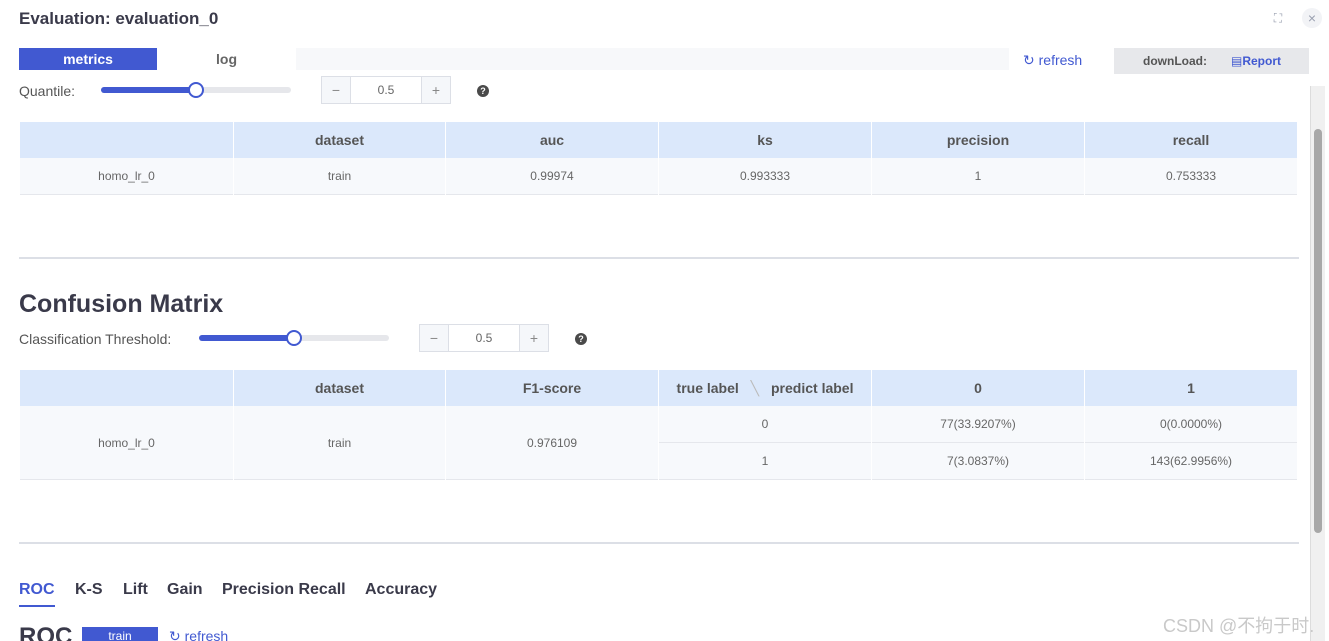  I want to click on report-download-button: ▤Report, so click(1256, 61).